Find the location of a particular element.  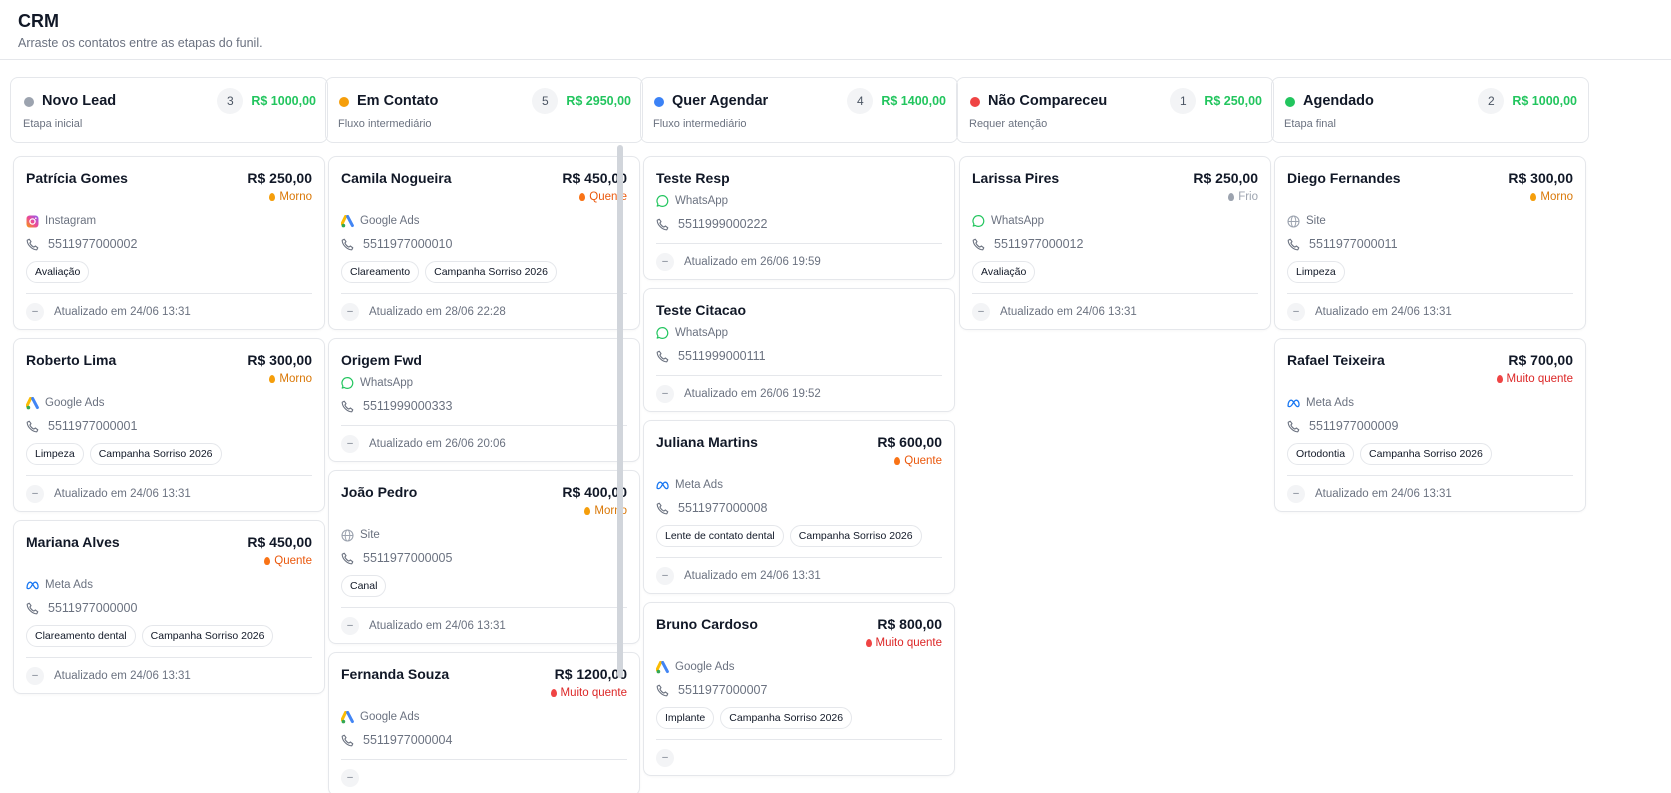

card-footer: – is located at coordinates (799, 757).